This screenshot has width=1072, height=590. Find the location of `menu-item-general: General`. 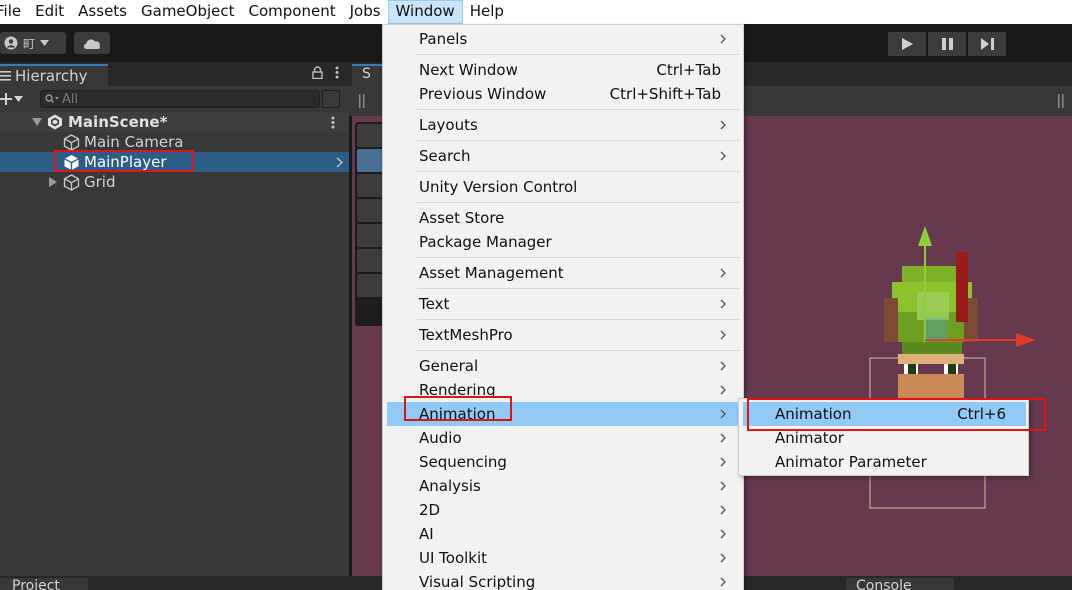

menu-item-general: General is located at coordinates (563, 366).